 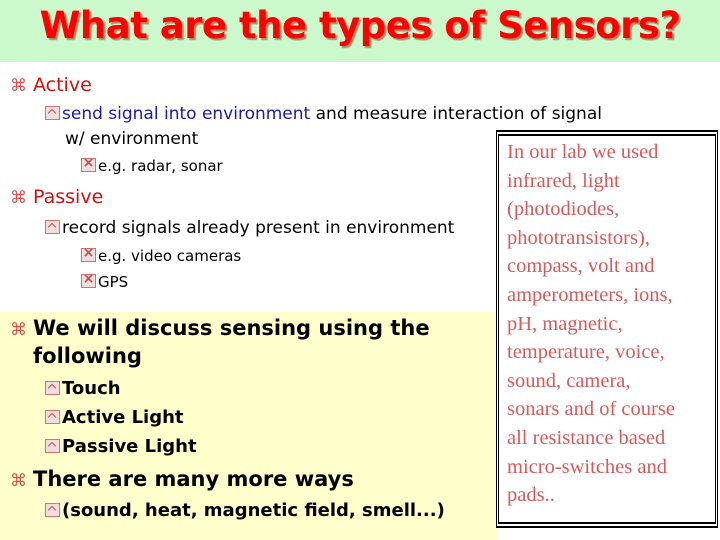 I want to click on bullet-label: We will discuss sensing using the, so click(x=231, y=328).